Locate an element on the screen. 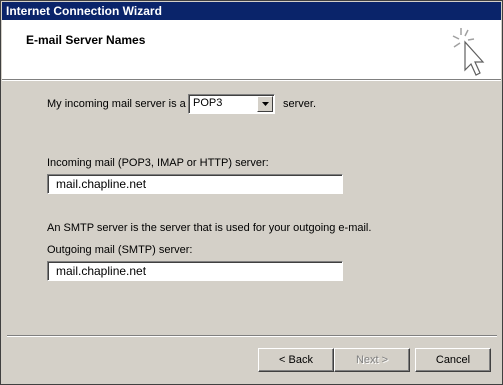 This screenshot has height=385, width=503. window-title: Internet Connection Wizard is located at coordinates (84, 11).